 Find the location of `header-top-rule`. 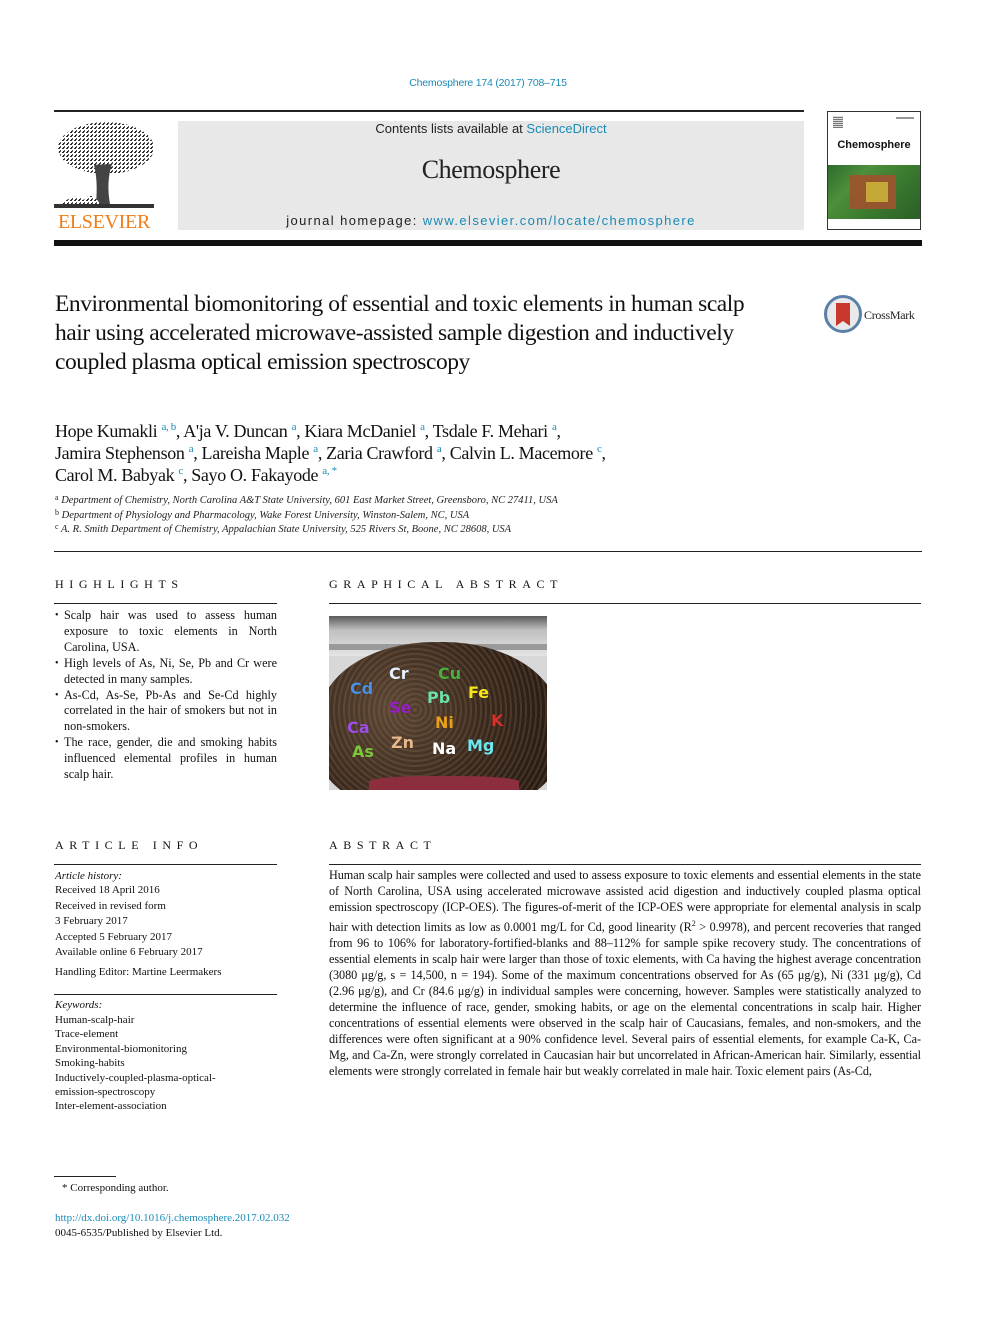

header-top-rule is located at coordinates (429, 111).